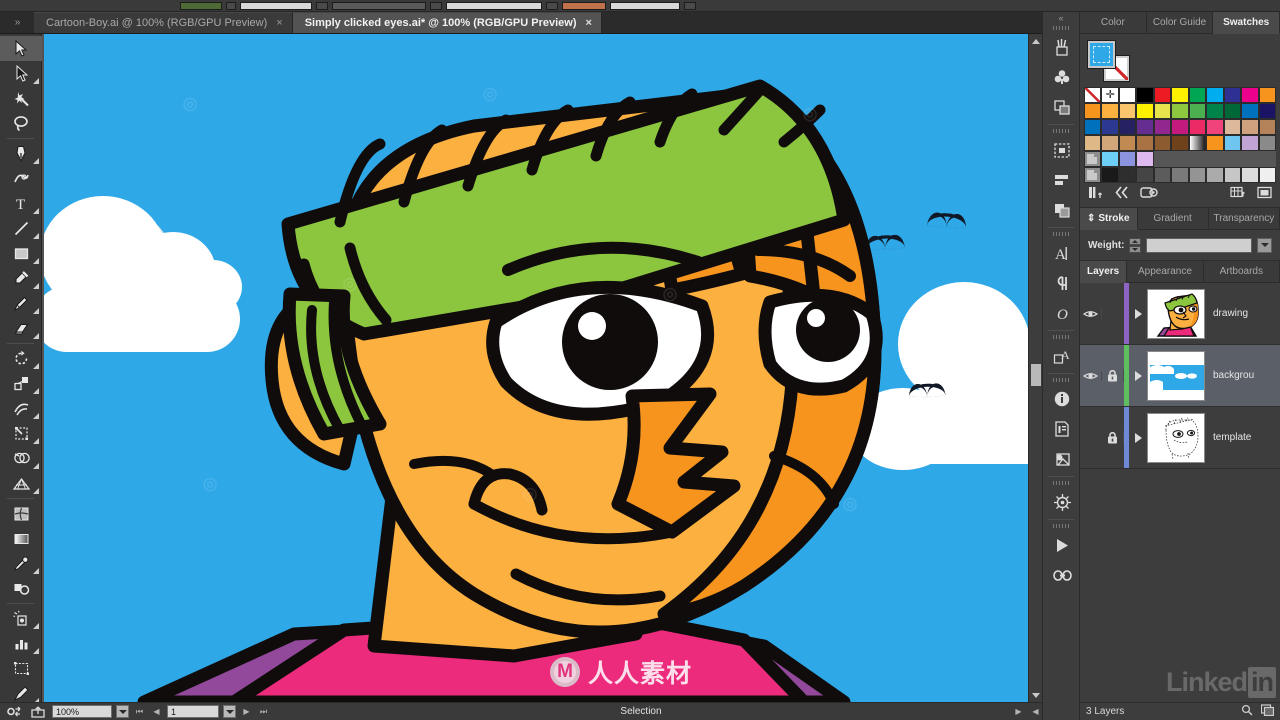 This screenshot has width=1280, height=720. Describe the element at coordinates (14, 712) in the screenshot. I see `rotate-view-icon` at that location.